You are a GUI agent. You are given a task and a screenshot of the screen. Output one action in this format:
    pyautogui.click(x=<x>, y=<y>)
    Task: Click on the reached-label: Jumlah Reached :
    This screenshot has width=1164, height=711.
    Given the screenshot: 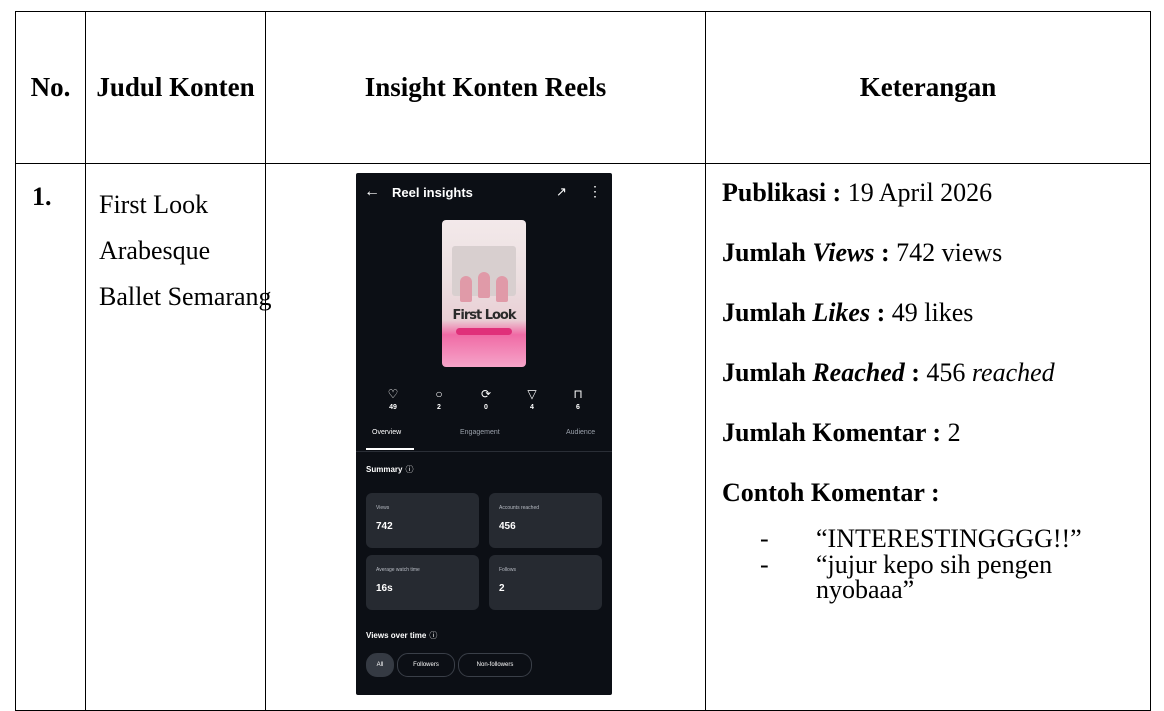 What is the action you would take?
    pyautogui.click(x=821, y=372)
    